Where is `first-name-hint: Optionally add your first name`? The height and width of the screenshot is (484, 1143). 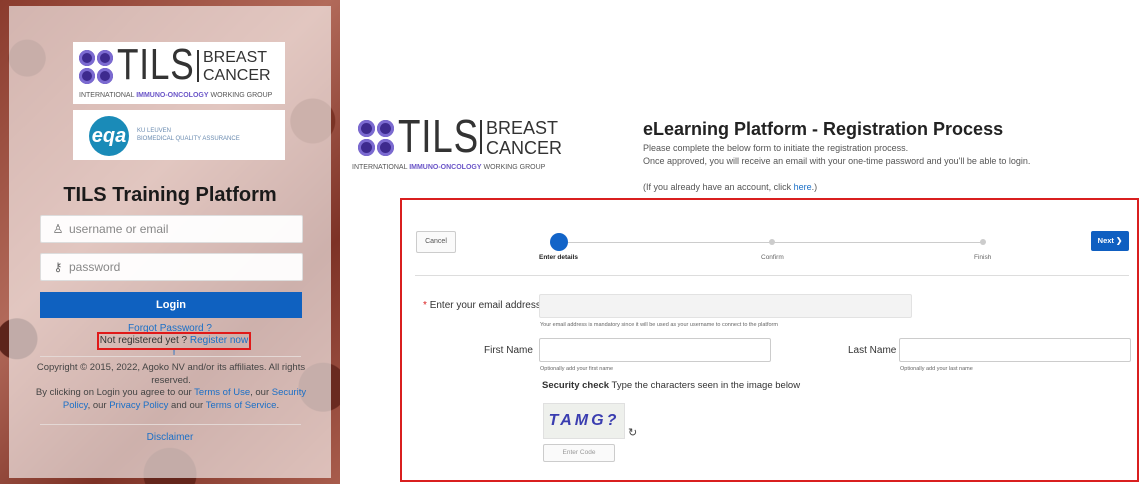
first-name-hint: Optionally add your first name is located at coordinates (577, 369).